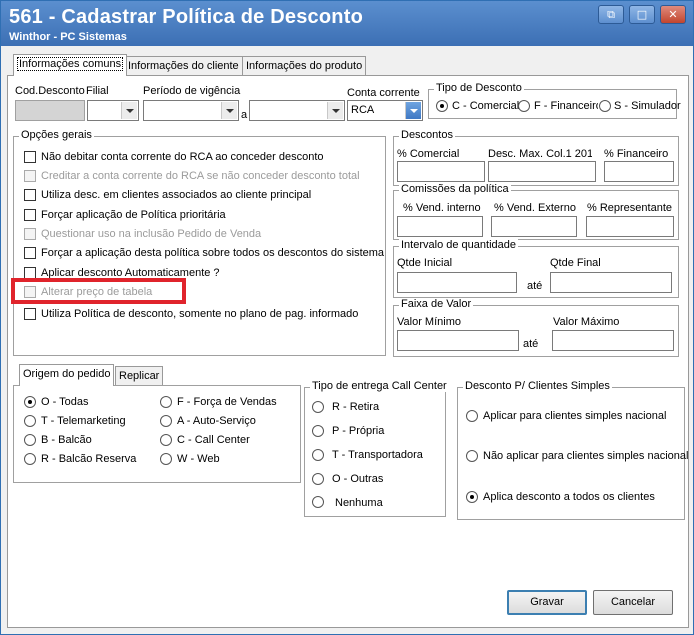  Describe the element at coordinates (186, 17) in the screenshot. I see `window-title: 561 - Cadastrar Política de Desconto` at that location.